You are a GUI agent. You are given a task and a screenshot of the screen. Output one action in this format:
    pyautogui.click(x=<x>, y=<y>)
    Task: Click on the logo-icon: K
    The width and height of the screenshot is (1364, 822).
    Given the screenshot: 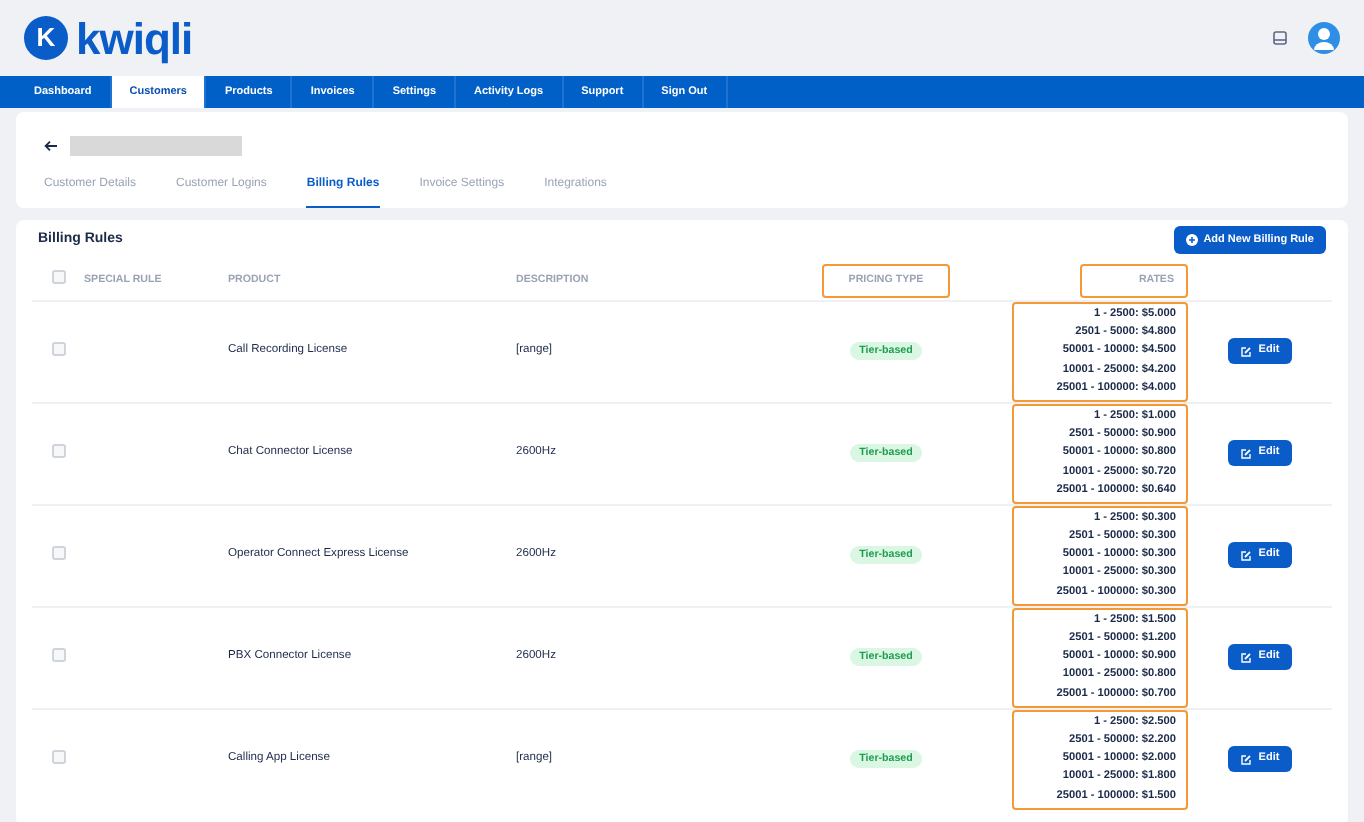 What is the action you would take?
    pyautogui.click(x=46, y=38)
    